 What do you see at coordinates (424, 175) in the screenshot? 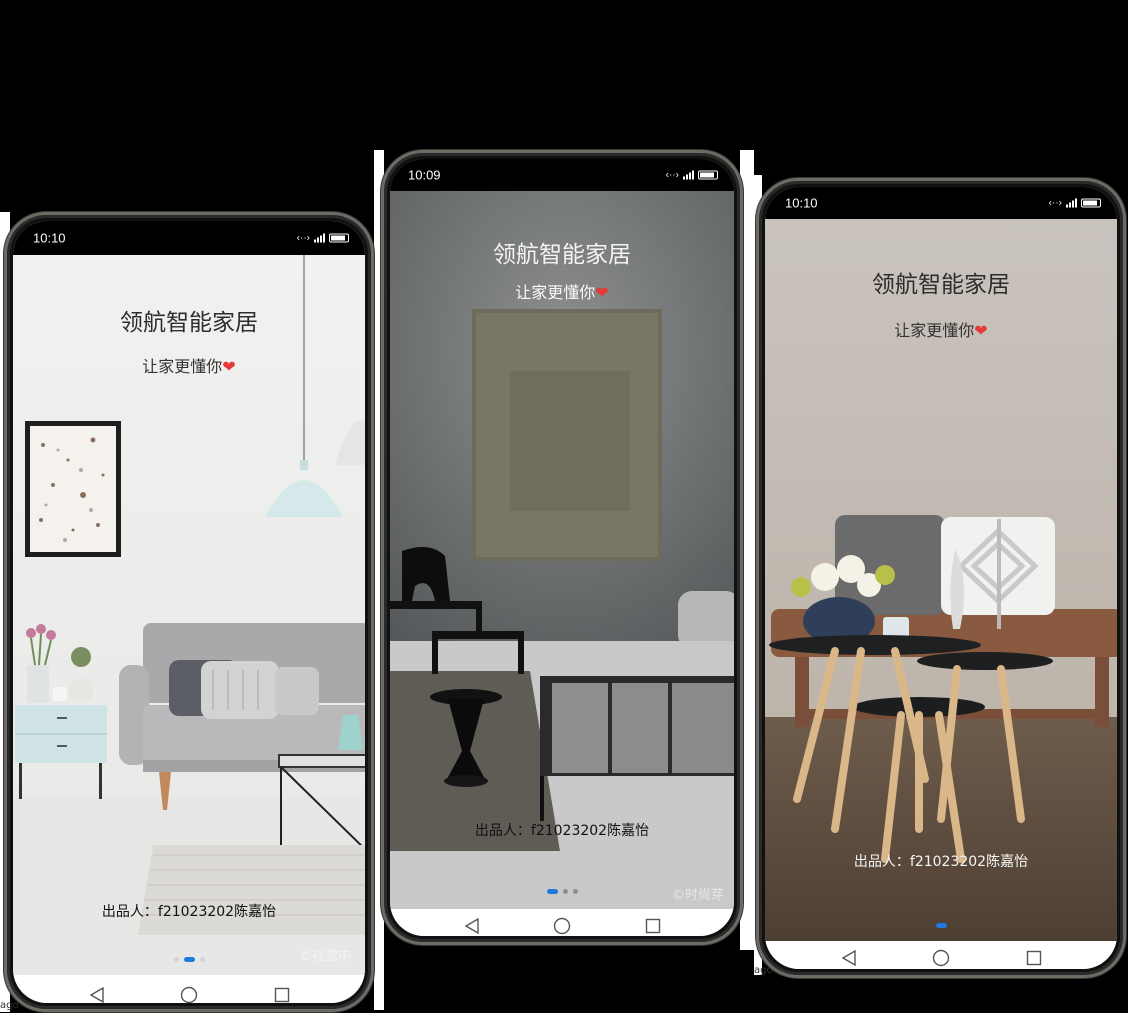
I see `status-time: 10:09` at bounding box center [424, 175].